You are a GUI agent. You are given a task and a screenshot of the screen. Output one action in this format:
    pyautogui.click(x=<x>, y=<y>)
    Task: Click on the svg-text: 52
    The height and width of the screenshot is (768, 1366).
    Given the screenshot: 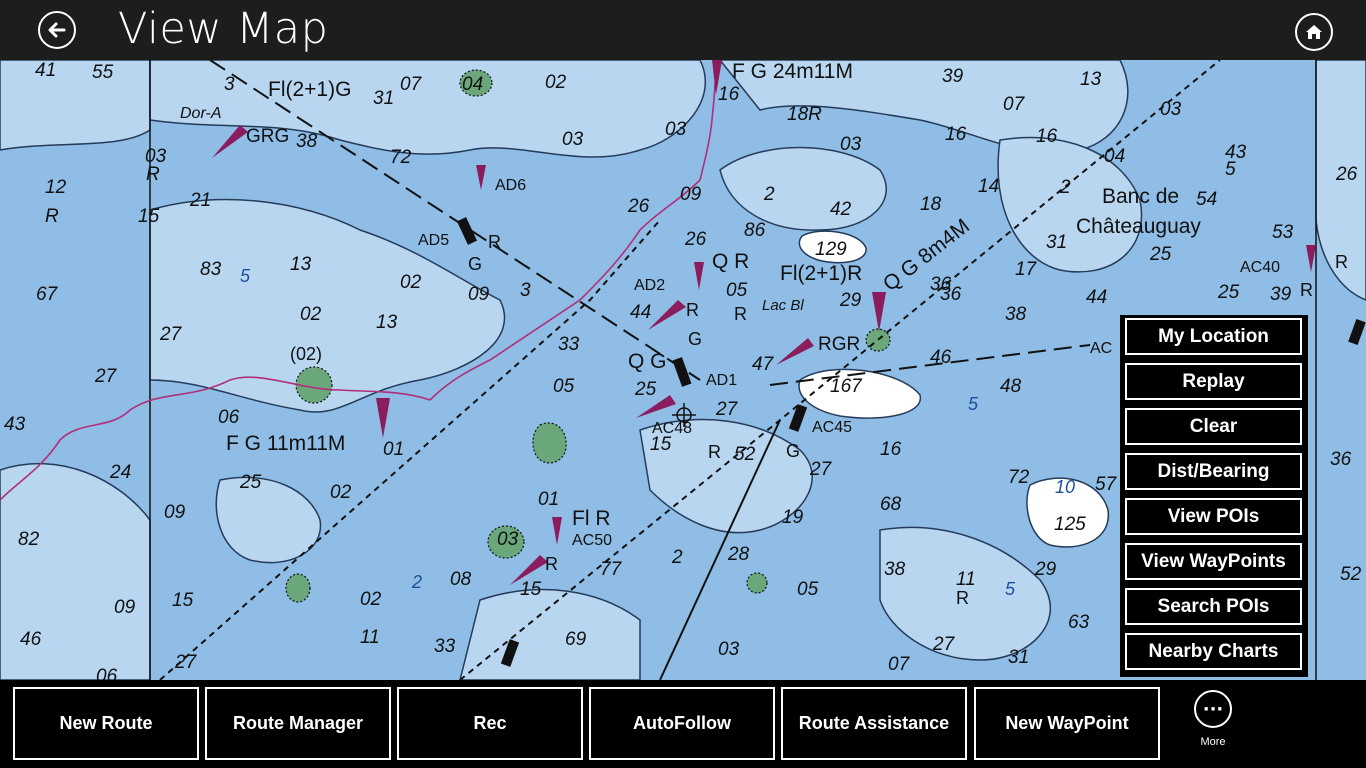 What is the action you would take?
    pyautogui.click(x=1351, y=574)
    